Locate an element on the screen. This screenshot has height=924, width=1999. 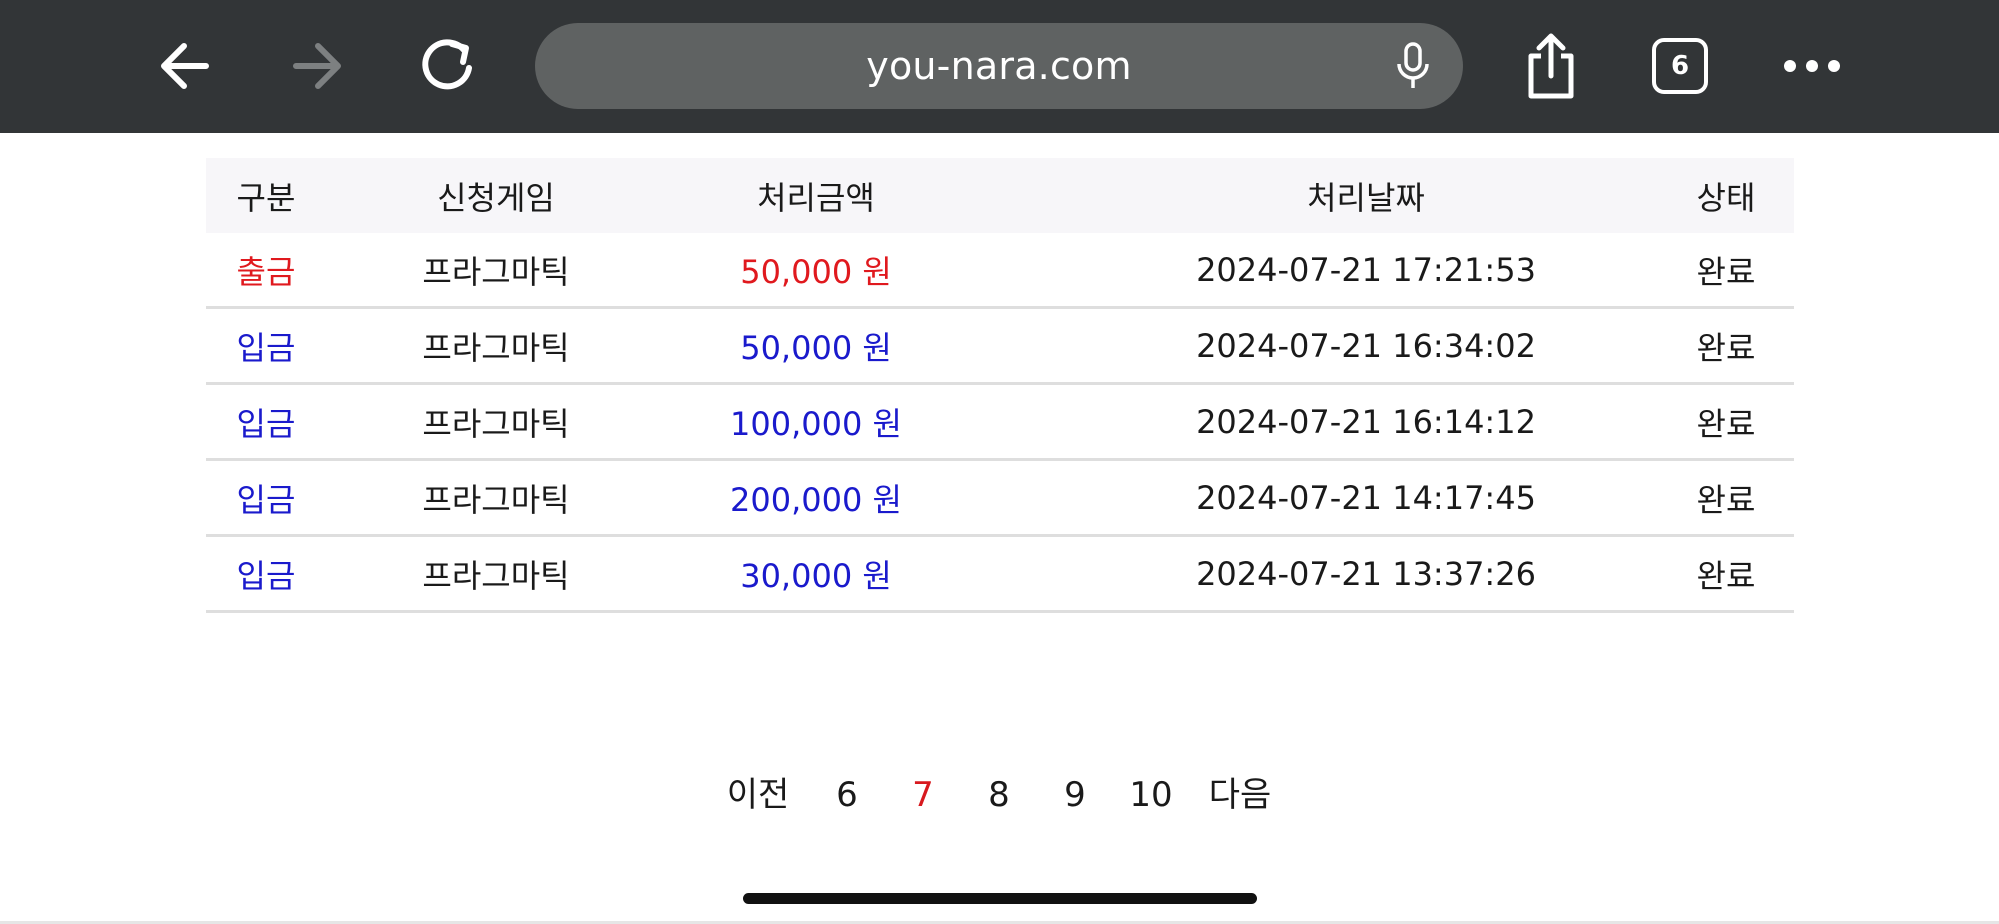
back-arrow-icon is located at coordinates (185, 66).